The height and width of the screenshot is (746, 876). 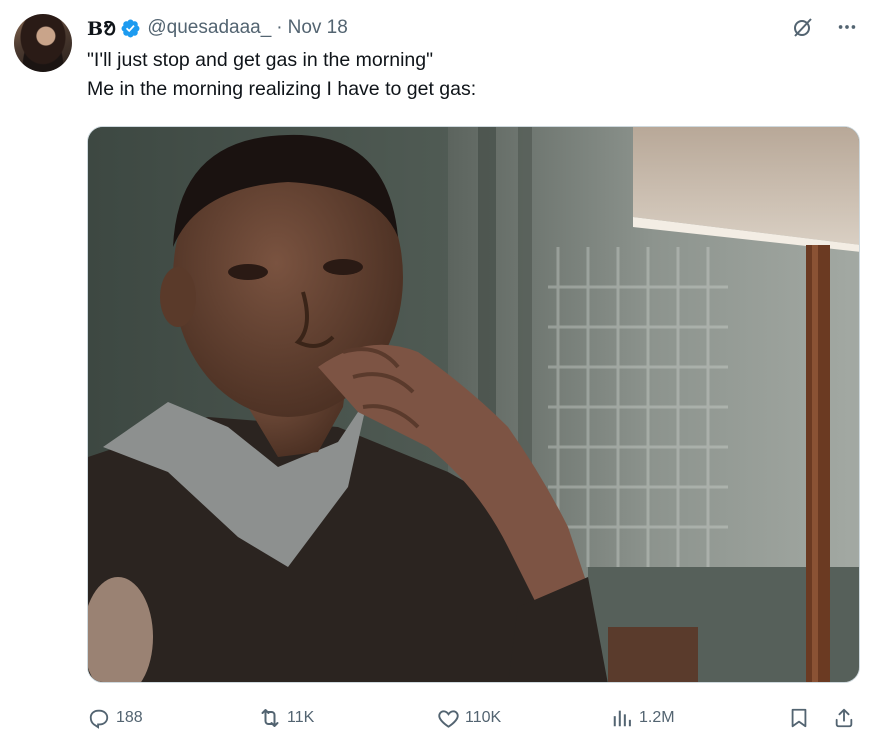 What do you see at coordinates (483, 717) in the screenshot?
I see `like-count: 110K` at bounding box center [483, 717].